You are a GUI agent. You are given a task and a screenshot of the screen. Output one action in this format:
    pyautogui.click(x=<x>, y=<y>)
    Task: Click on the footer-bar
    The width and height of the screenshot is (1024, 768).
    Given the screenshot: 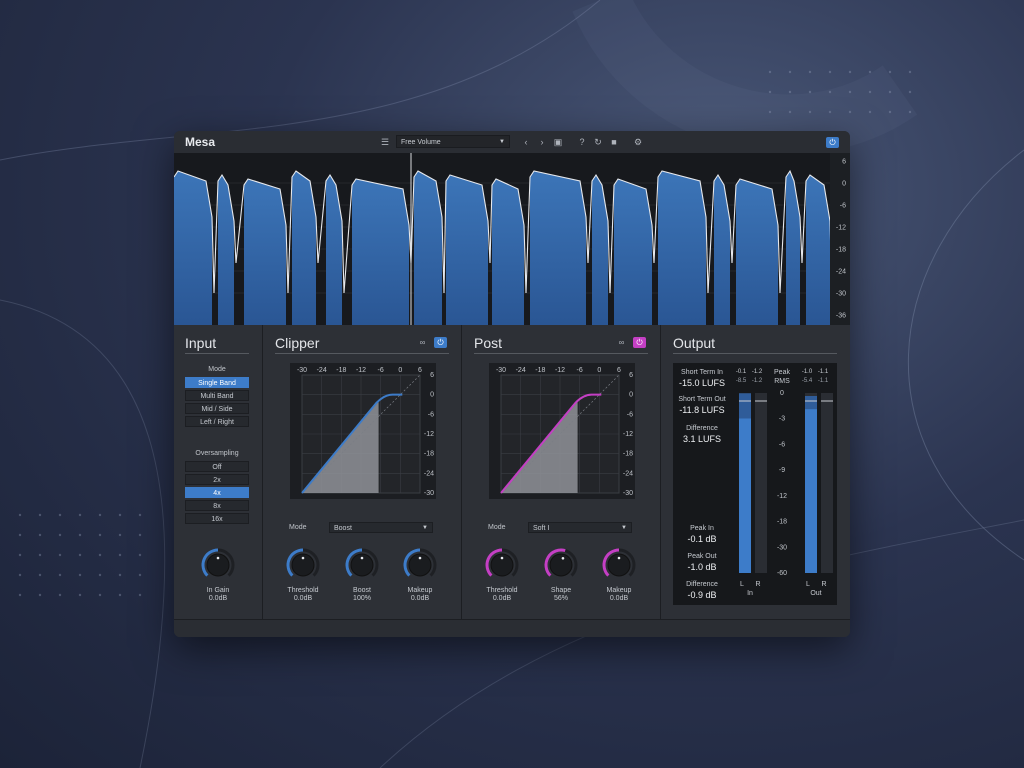 What is the action you would take?
    pyautogui.click(x=512, y=628)
    